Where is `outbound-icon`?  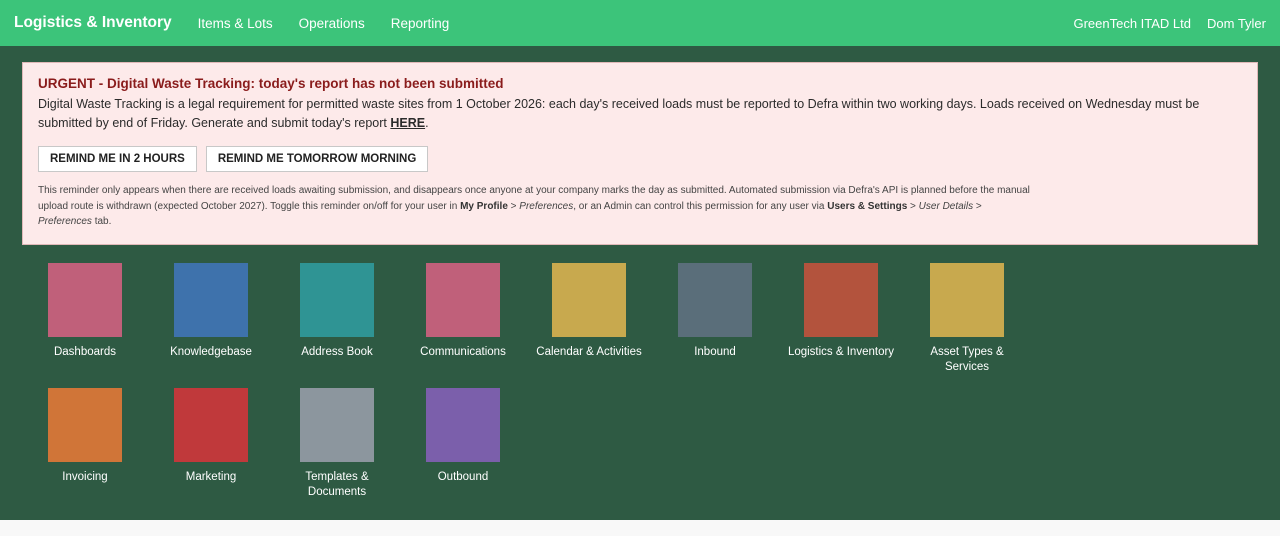
outbound-icon is located at coordinates (463, 424).